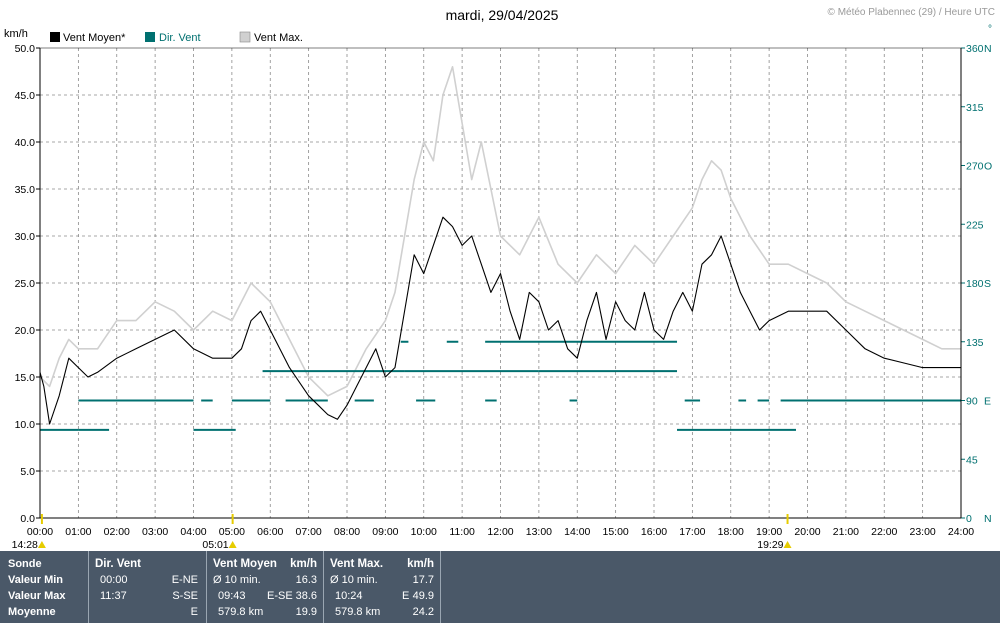  I want to click on stats-moyen-max-dir: E-SE, so click(280, 596).